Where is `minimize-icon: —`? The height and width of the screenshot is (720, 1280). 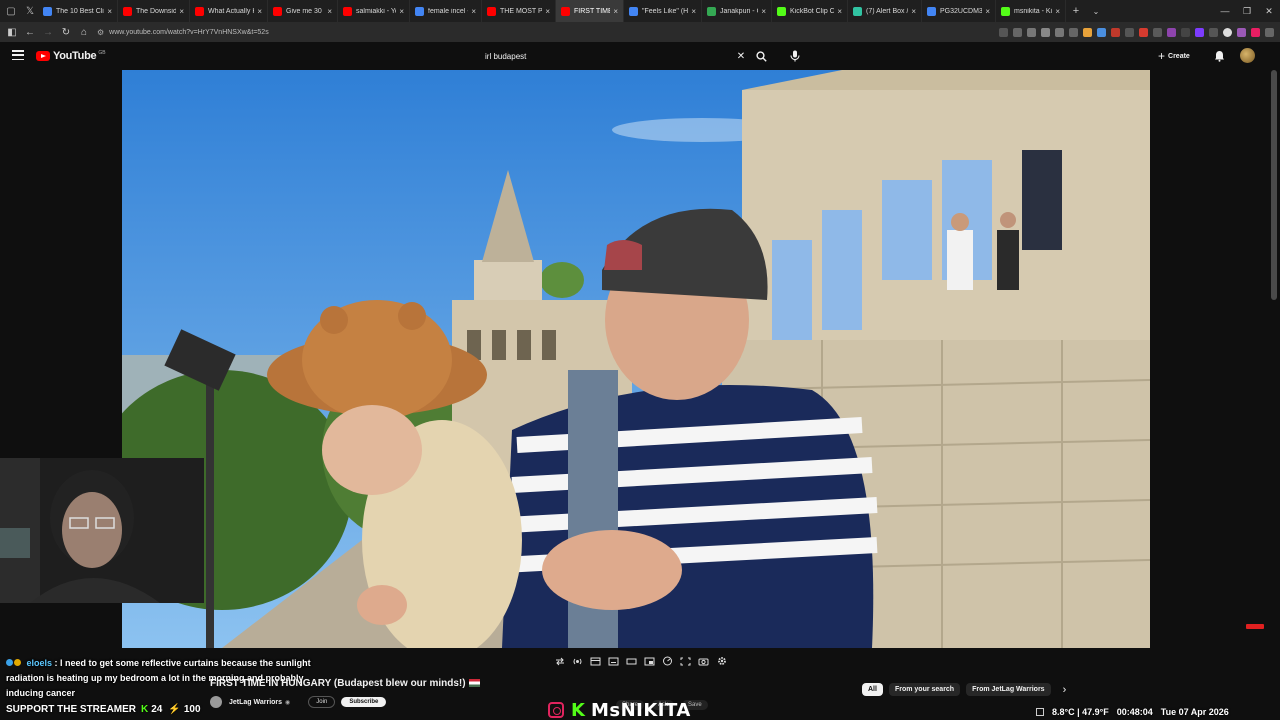 minimize-icon: — is located at coordinates (1225, 11).